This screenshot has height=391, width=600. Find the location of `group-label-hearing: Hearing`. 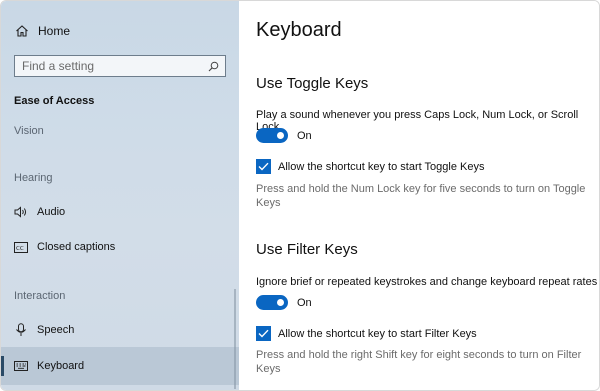

group-label-hearing: Hearing is located at coordinates (33, 178).